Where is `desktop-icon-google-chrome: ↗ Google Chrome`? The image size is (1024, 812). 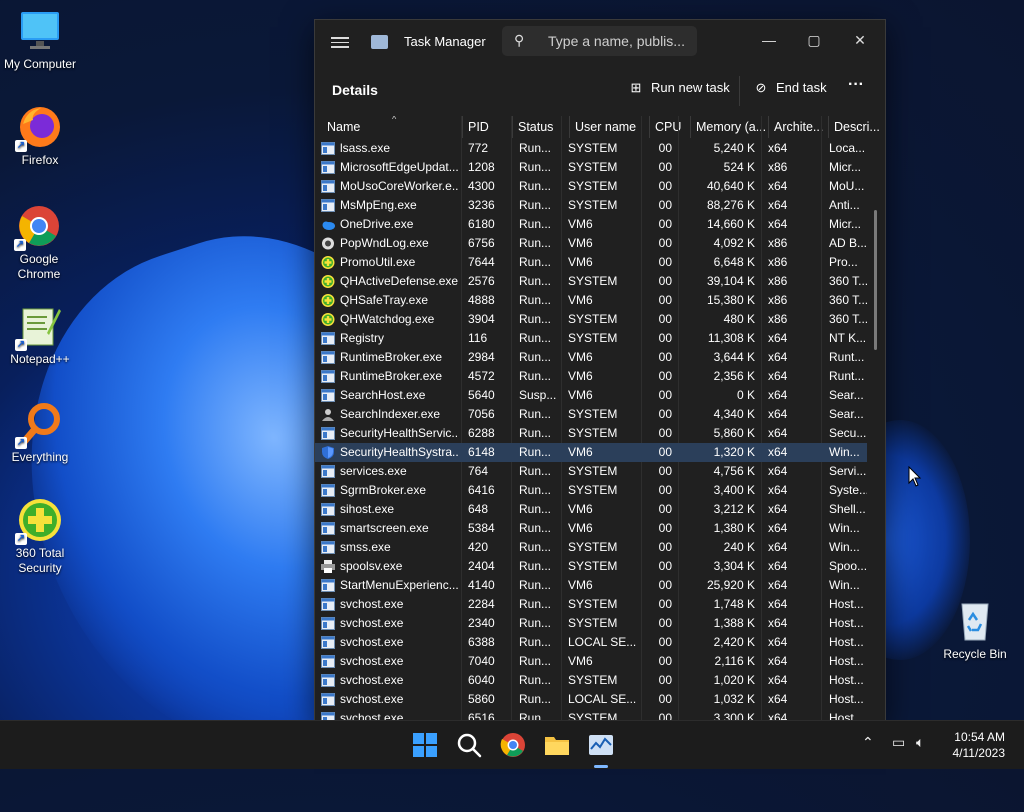 desktop-icon-google-chrome: ↗ Google Chrome is located at coordinates (39, 242).